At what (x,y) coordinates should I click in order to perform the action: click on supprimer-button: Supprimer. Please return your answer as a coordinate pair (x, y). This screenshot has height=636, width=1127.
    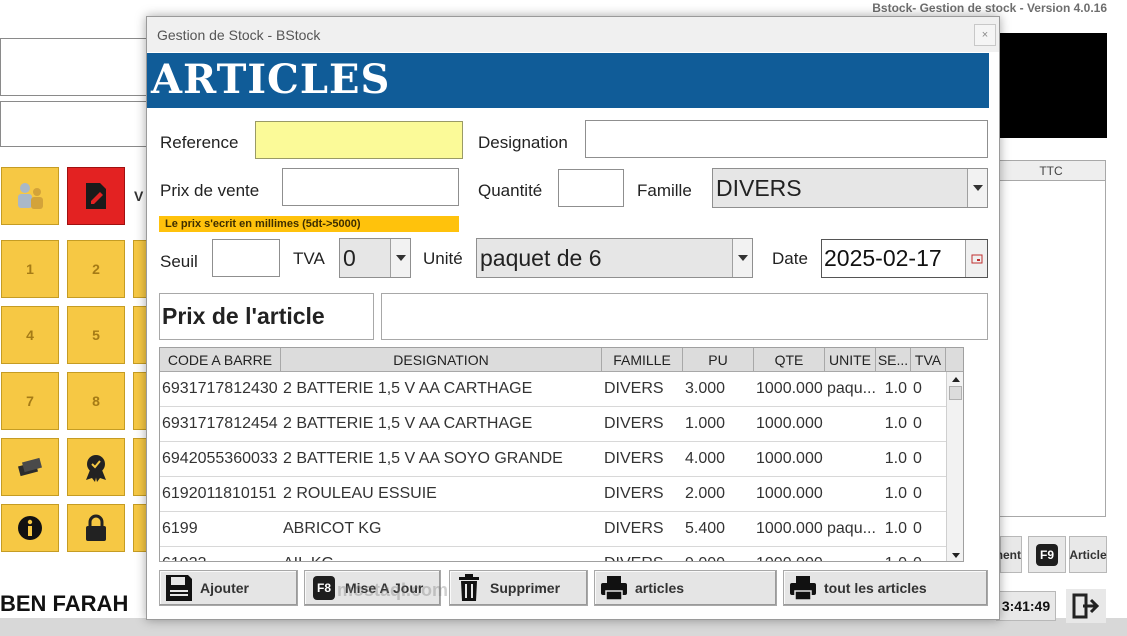
    Looking at the image, I should click on (518, 588).